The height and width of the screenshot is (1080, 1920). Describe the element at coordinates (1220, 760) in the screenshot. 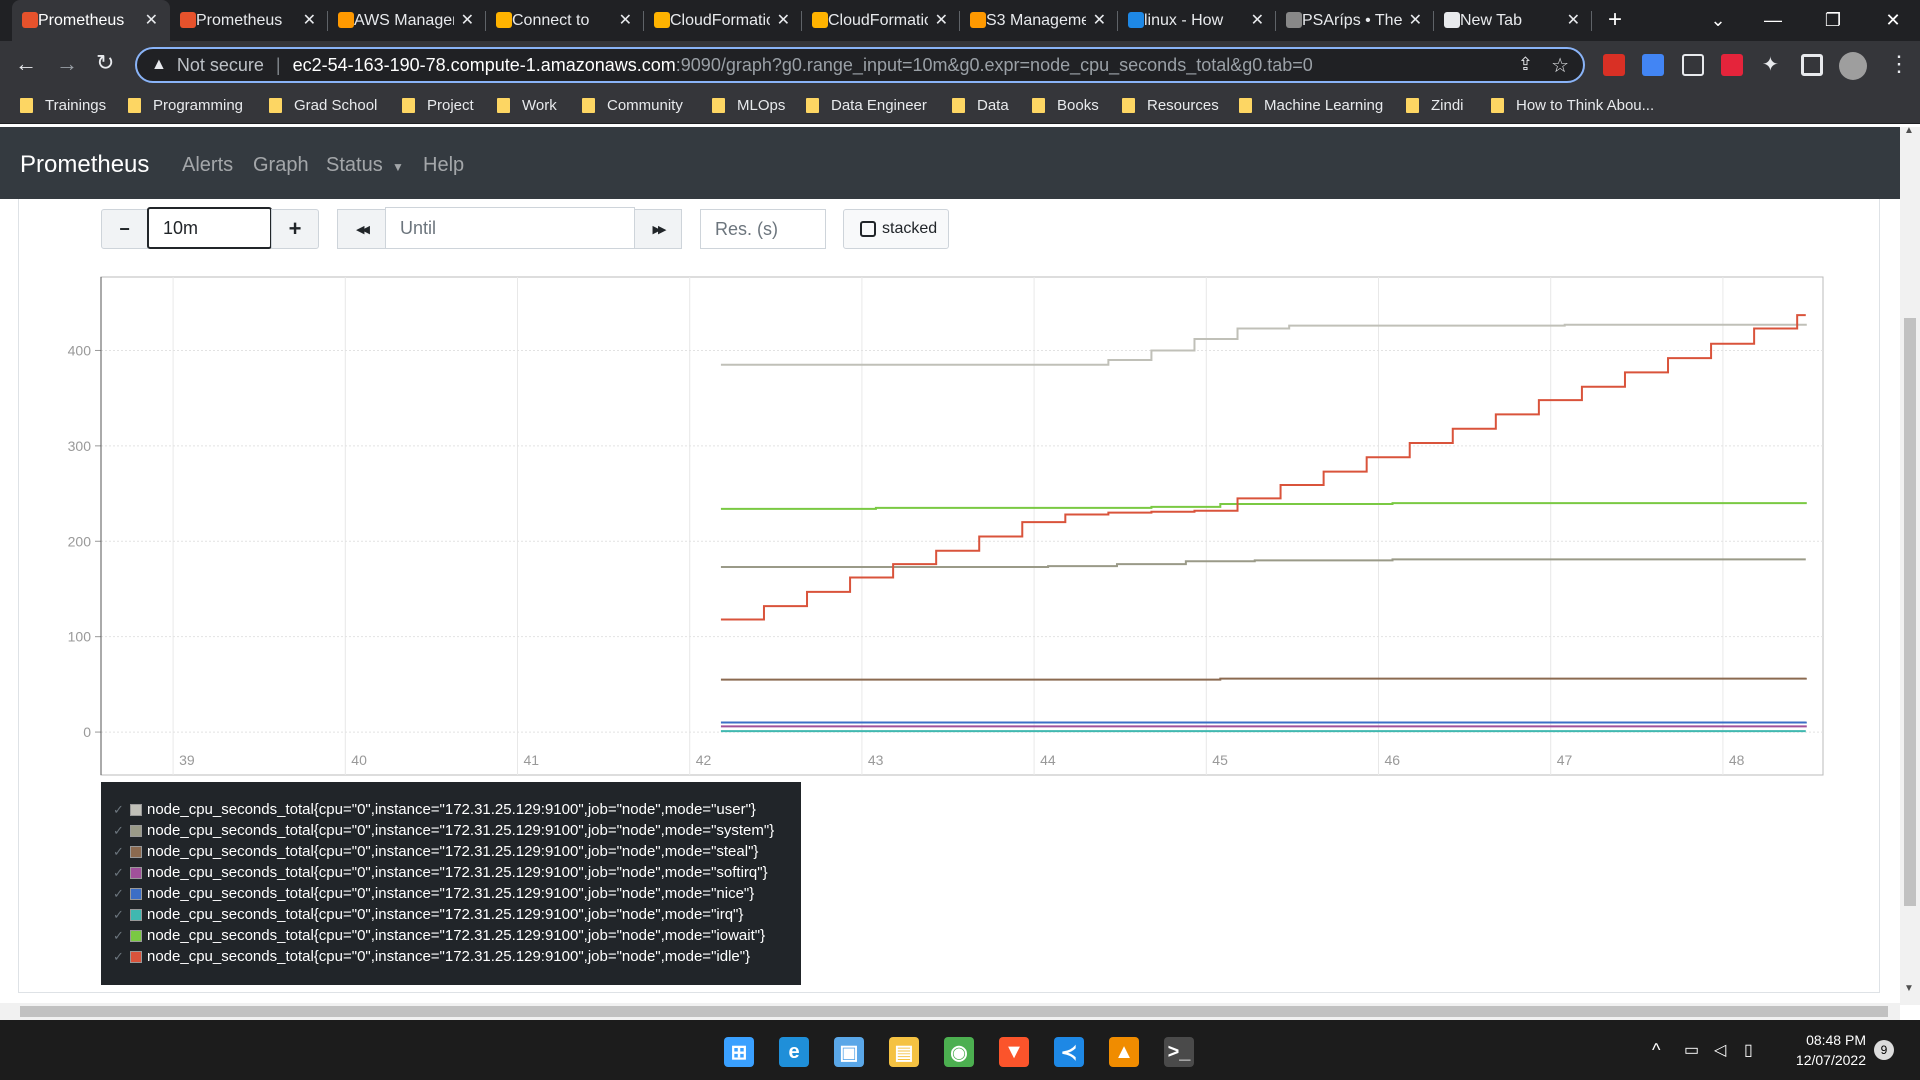

I see `x-tick-label: 45` at that location.